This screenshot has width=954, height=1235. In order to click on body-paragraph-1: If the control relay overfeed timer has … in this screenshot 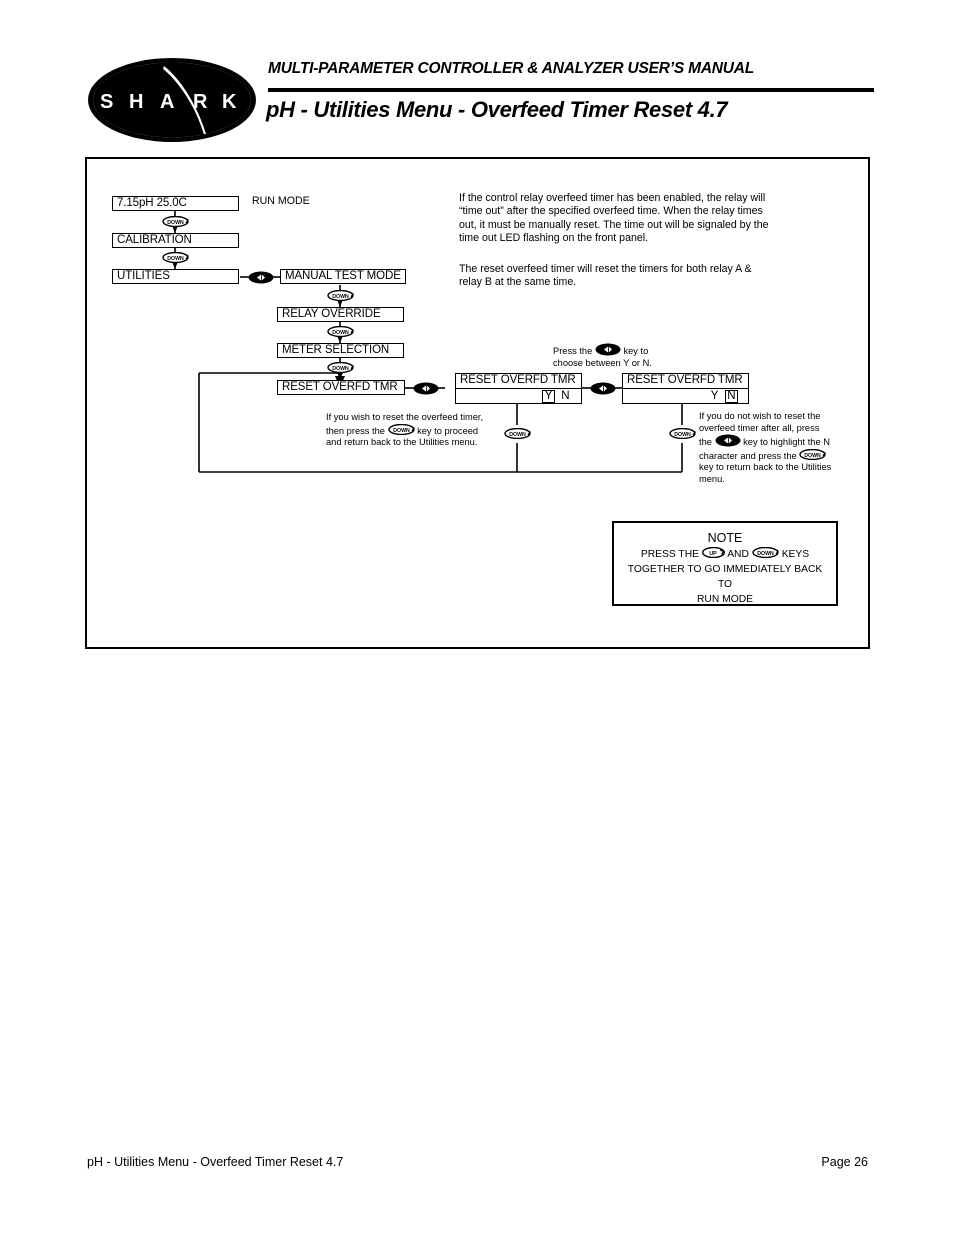, I will do `click(614, 218)`.